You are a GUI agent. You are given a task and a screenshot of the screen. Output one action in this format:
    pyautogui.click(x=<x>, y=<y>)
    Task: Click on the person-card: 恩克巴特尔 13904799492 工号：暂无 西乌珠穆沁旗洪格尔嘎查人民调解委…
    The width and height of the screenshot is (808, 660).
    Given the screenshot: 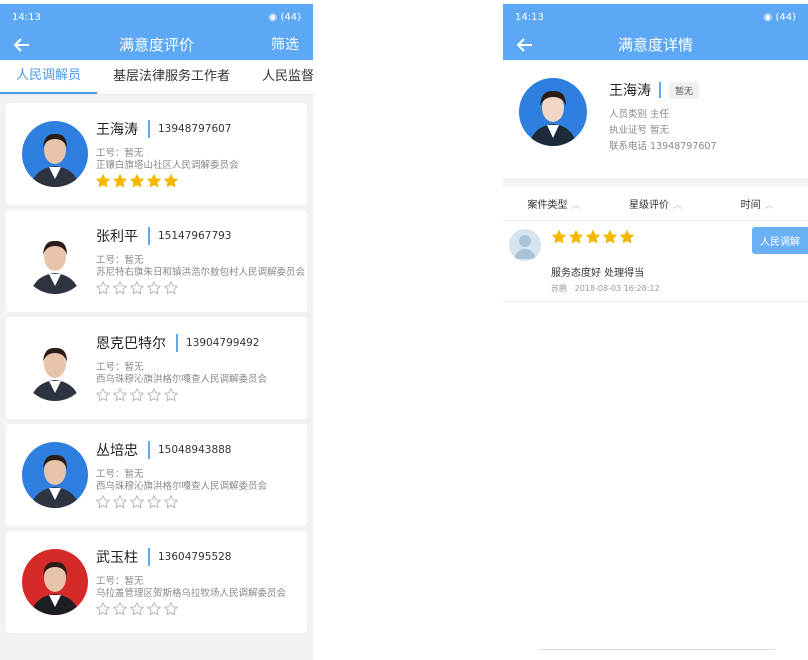 What is the action you would take?
    pyautogui.click(x=156, y=368)
    